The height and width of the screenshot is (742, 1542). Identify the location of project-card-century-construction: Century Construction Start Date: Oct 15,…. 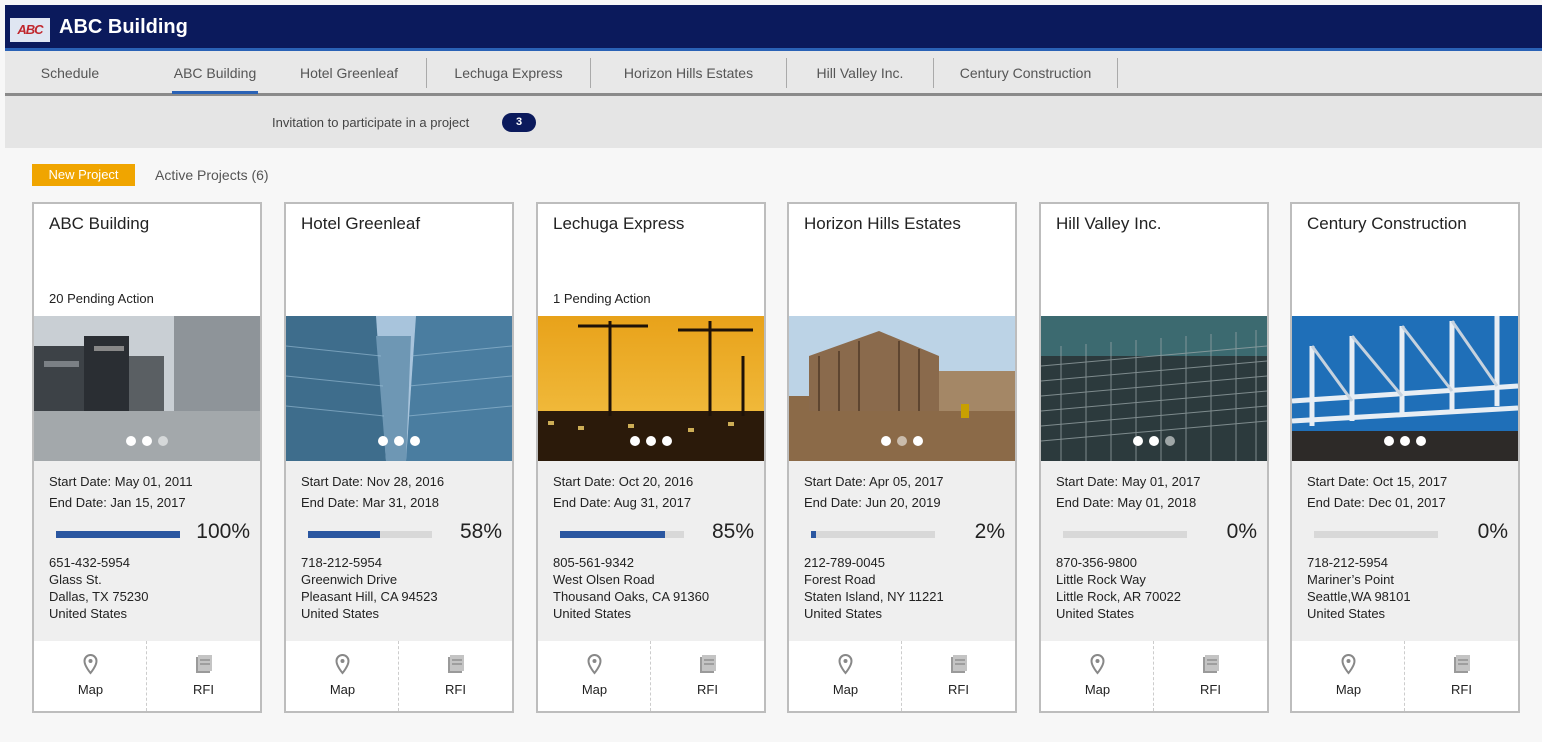
(1405, 457).